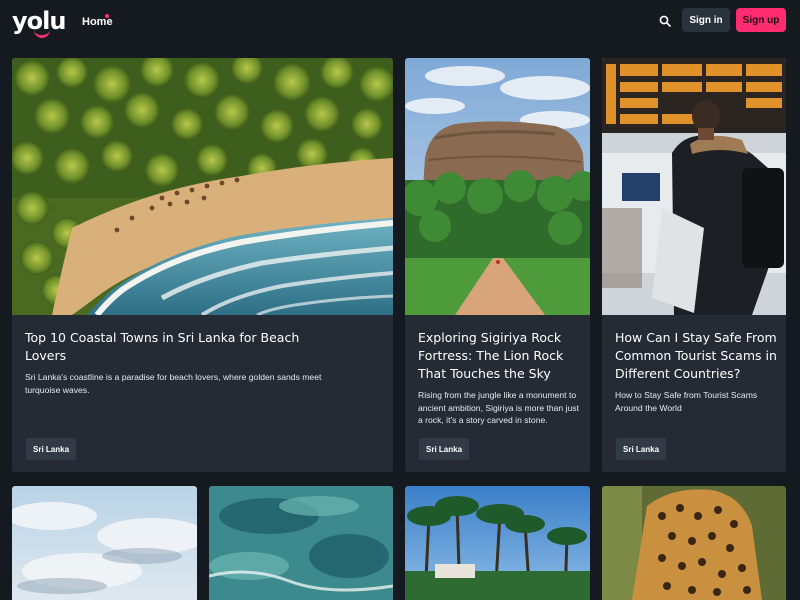 This screenshot has height=600, width=800. I want to click on signin-button: Sign in, so click(706, 20).